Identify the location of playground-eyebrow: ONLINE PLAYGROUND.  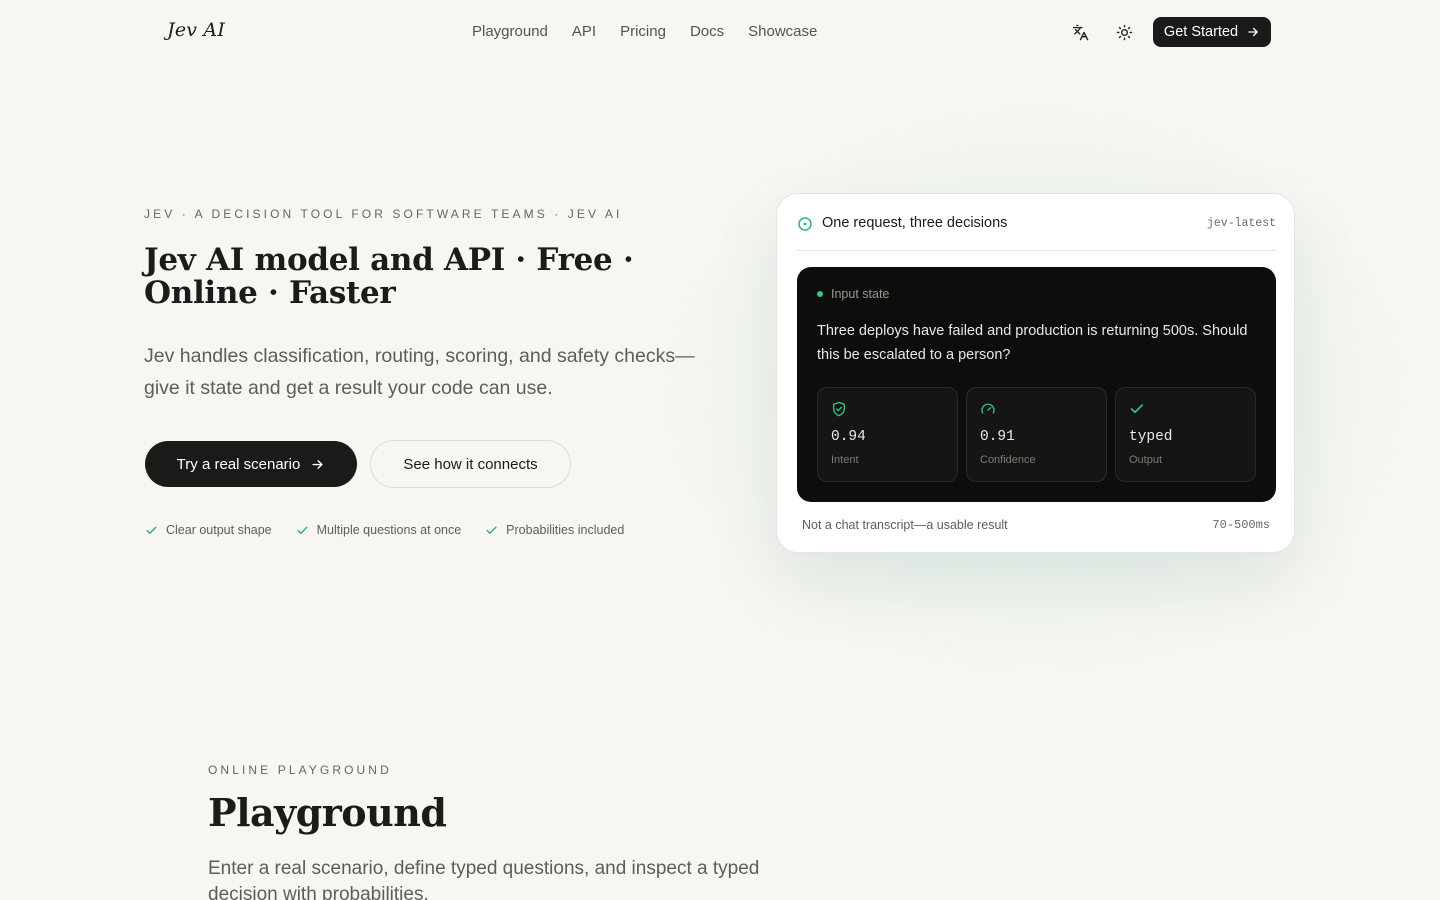
(300, 770).